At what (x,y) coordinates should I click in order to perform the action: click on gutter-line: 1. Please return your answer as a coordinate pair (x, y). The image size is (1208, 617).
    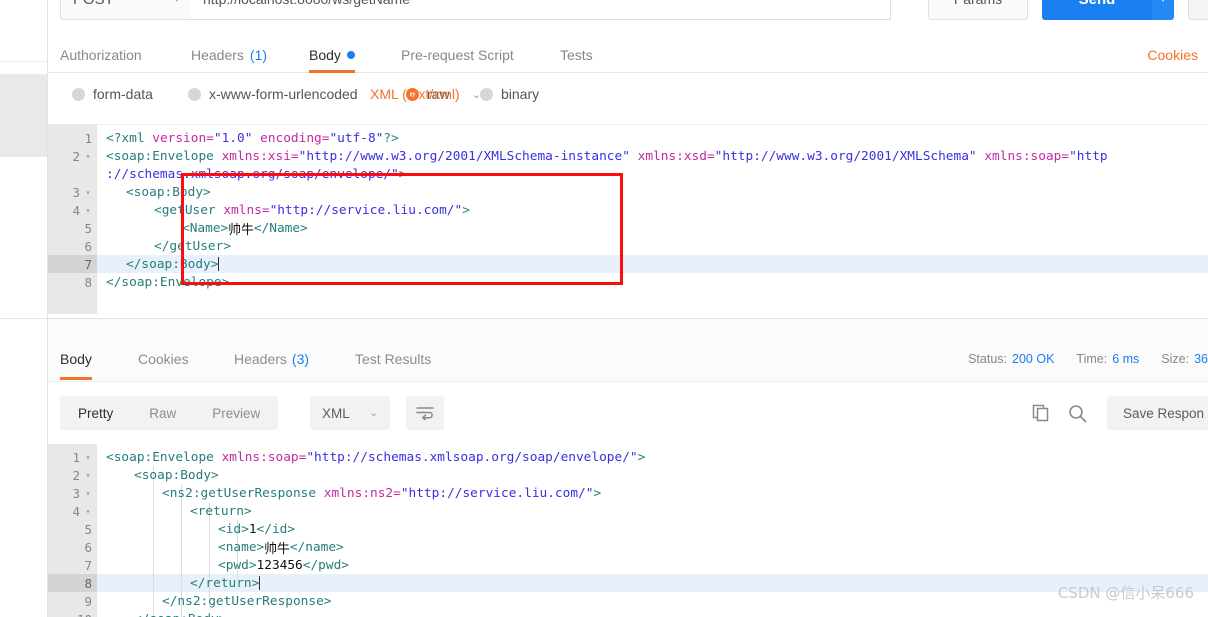
    Looking at the image, I should click on (72, 138).